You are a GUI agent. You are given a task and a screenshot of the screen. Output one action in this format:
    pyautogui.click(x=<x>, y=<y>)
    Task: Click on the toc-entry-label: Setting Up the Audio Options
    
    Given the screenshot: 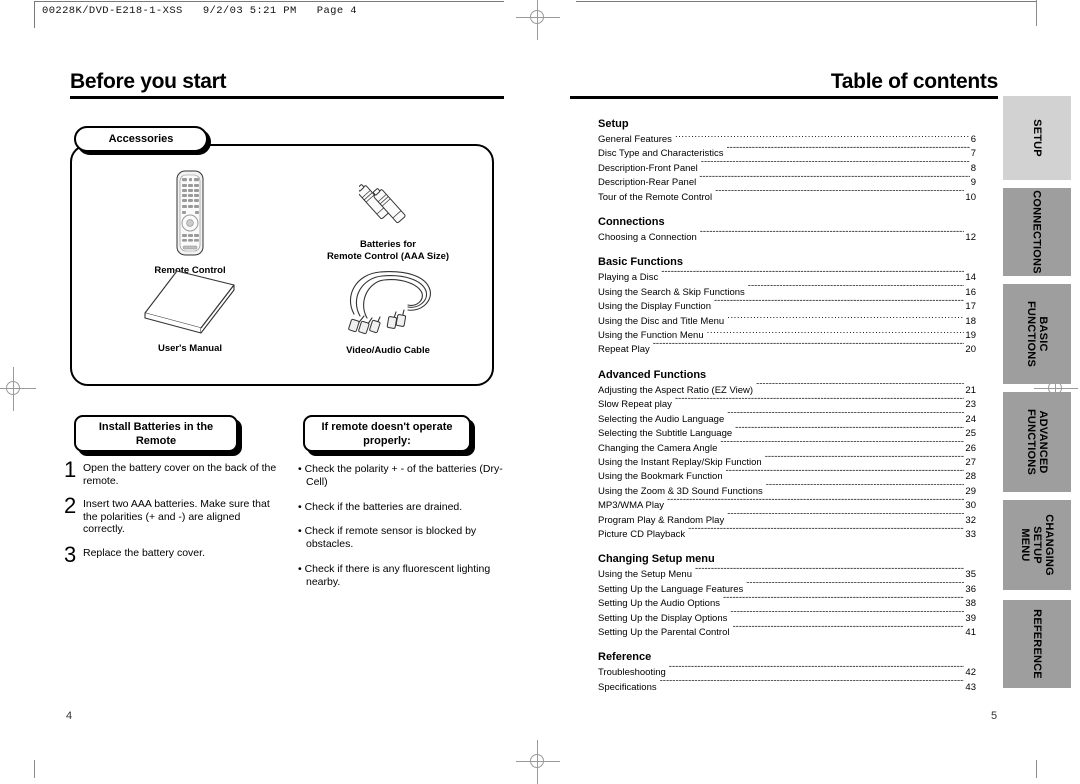 What is the action you would take?
    pyautogui.click(x=659, y=604)
    